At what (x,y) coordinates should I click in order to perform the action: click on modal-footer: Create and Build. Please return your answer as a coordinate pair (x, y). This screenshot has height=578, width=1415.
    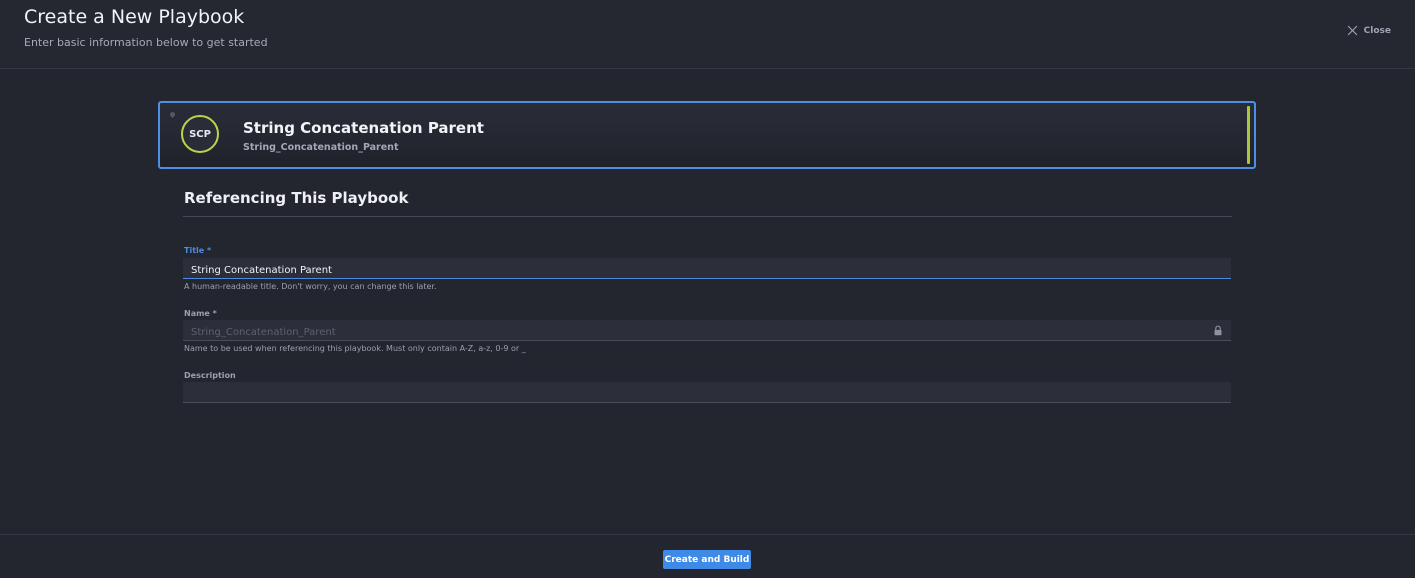
    Looking at the image, I should click on (707, 556).